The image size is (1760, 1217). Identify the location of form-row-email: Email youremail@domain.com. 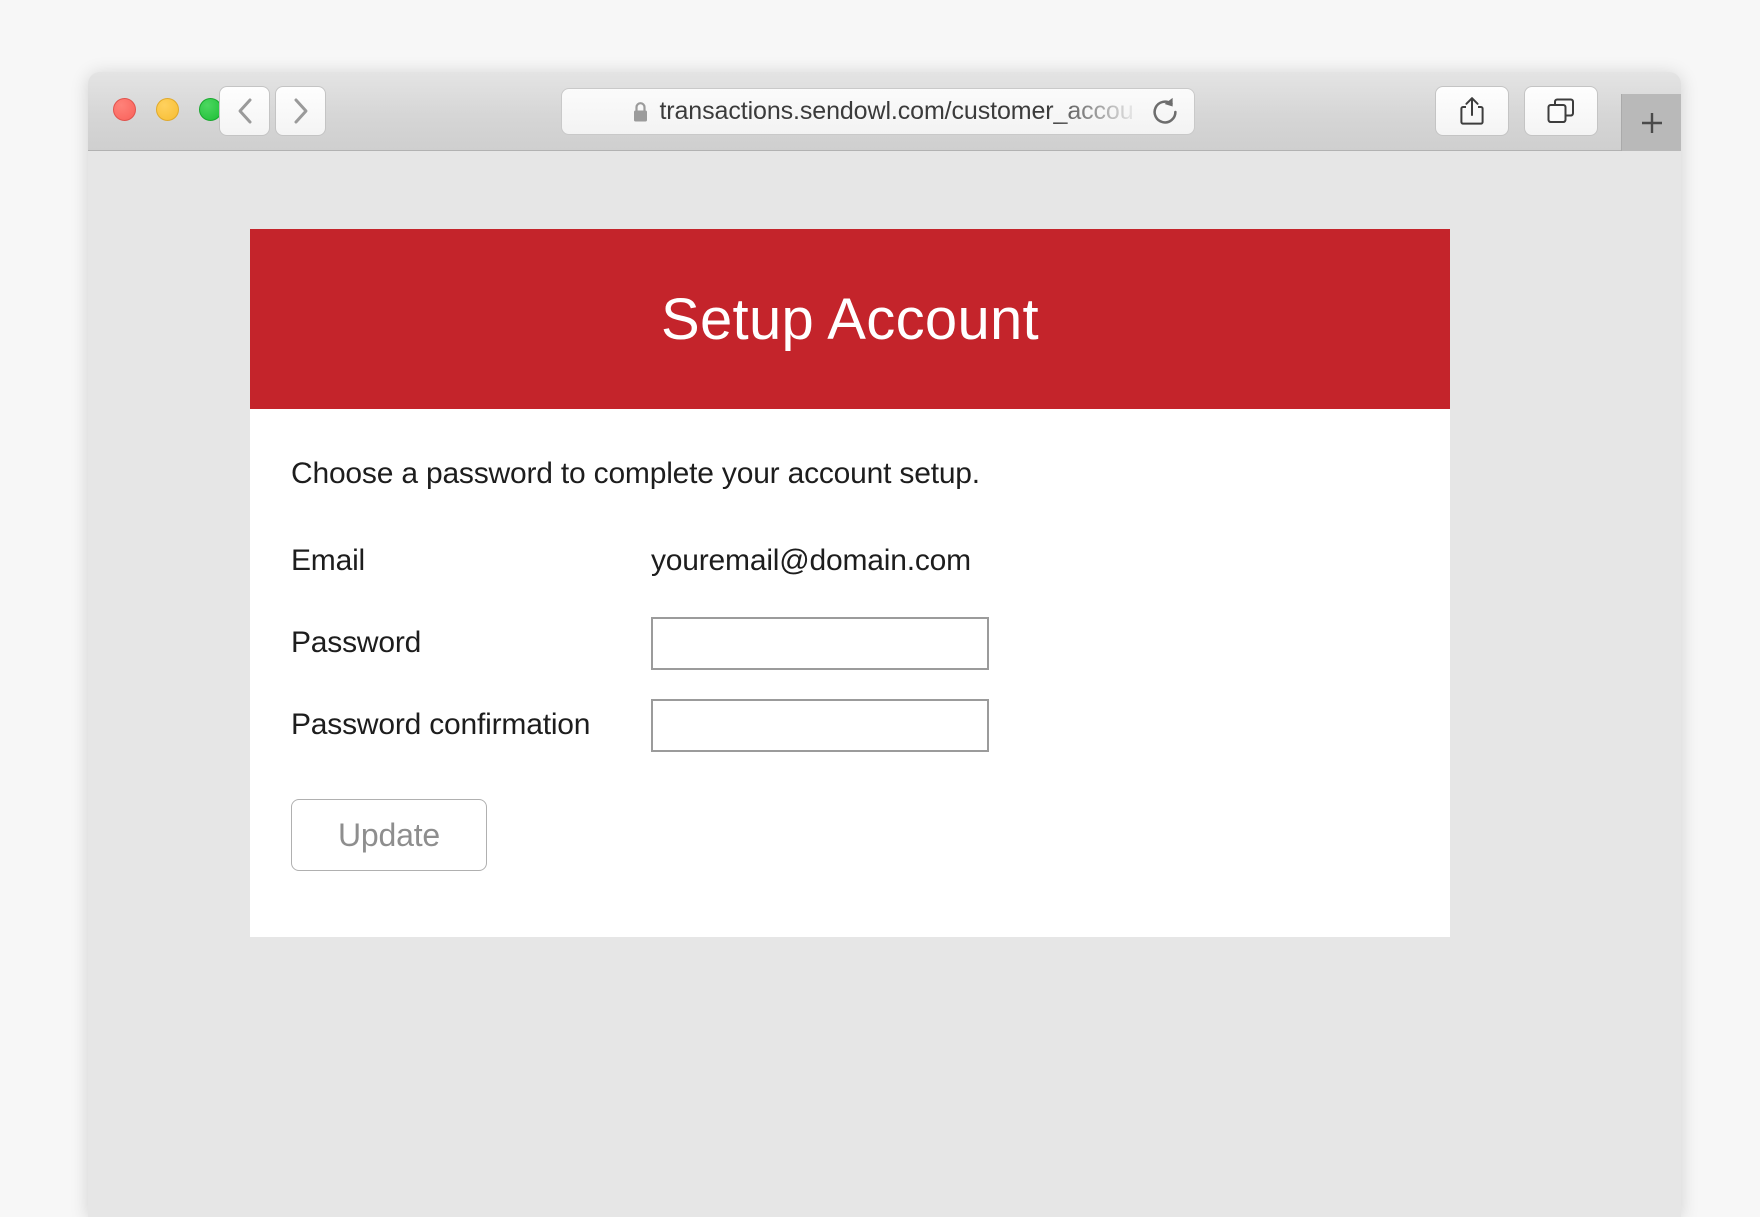
(850, 561).